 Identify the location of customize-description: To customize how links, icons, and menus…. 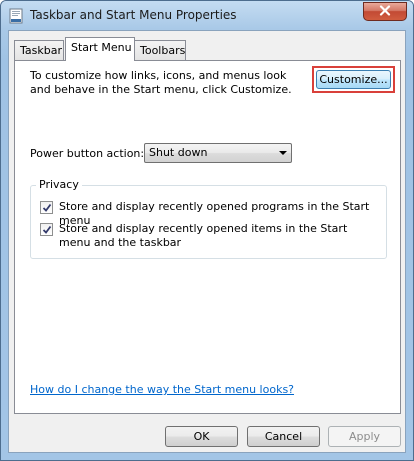
(161, 82).